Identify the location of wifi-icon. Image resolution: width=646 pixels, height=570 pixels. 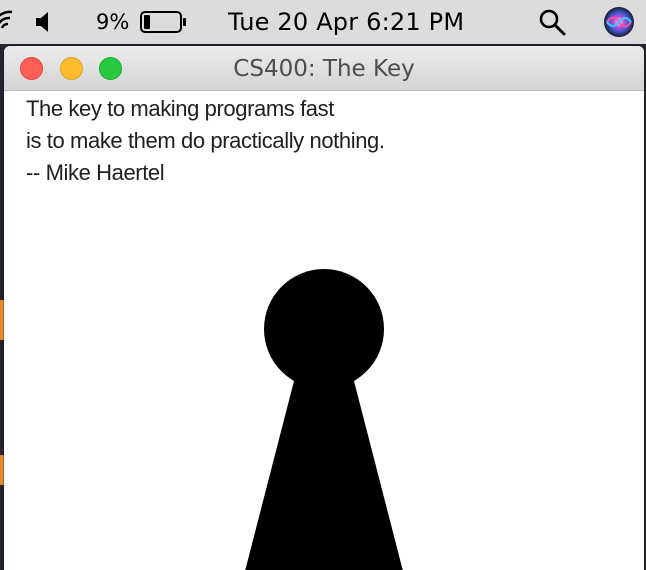
(10, 22).